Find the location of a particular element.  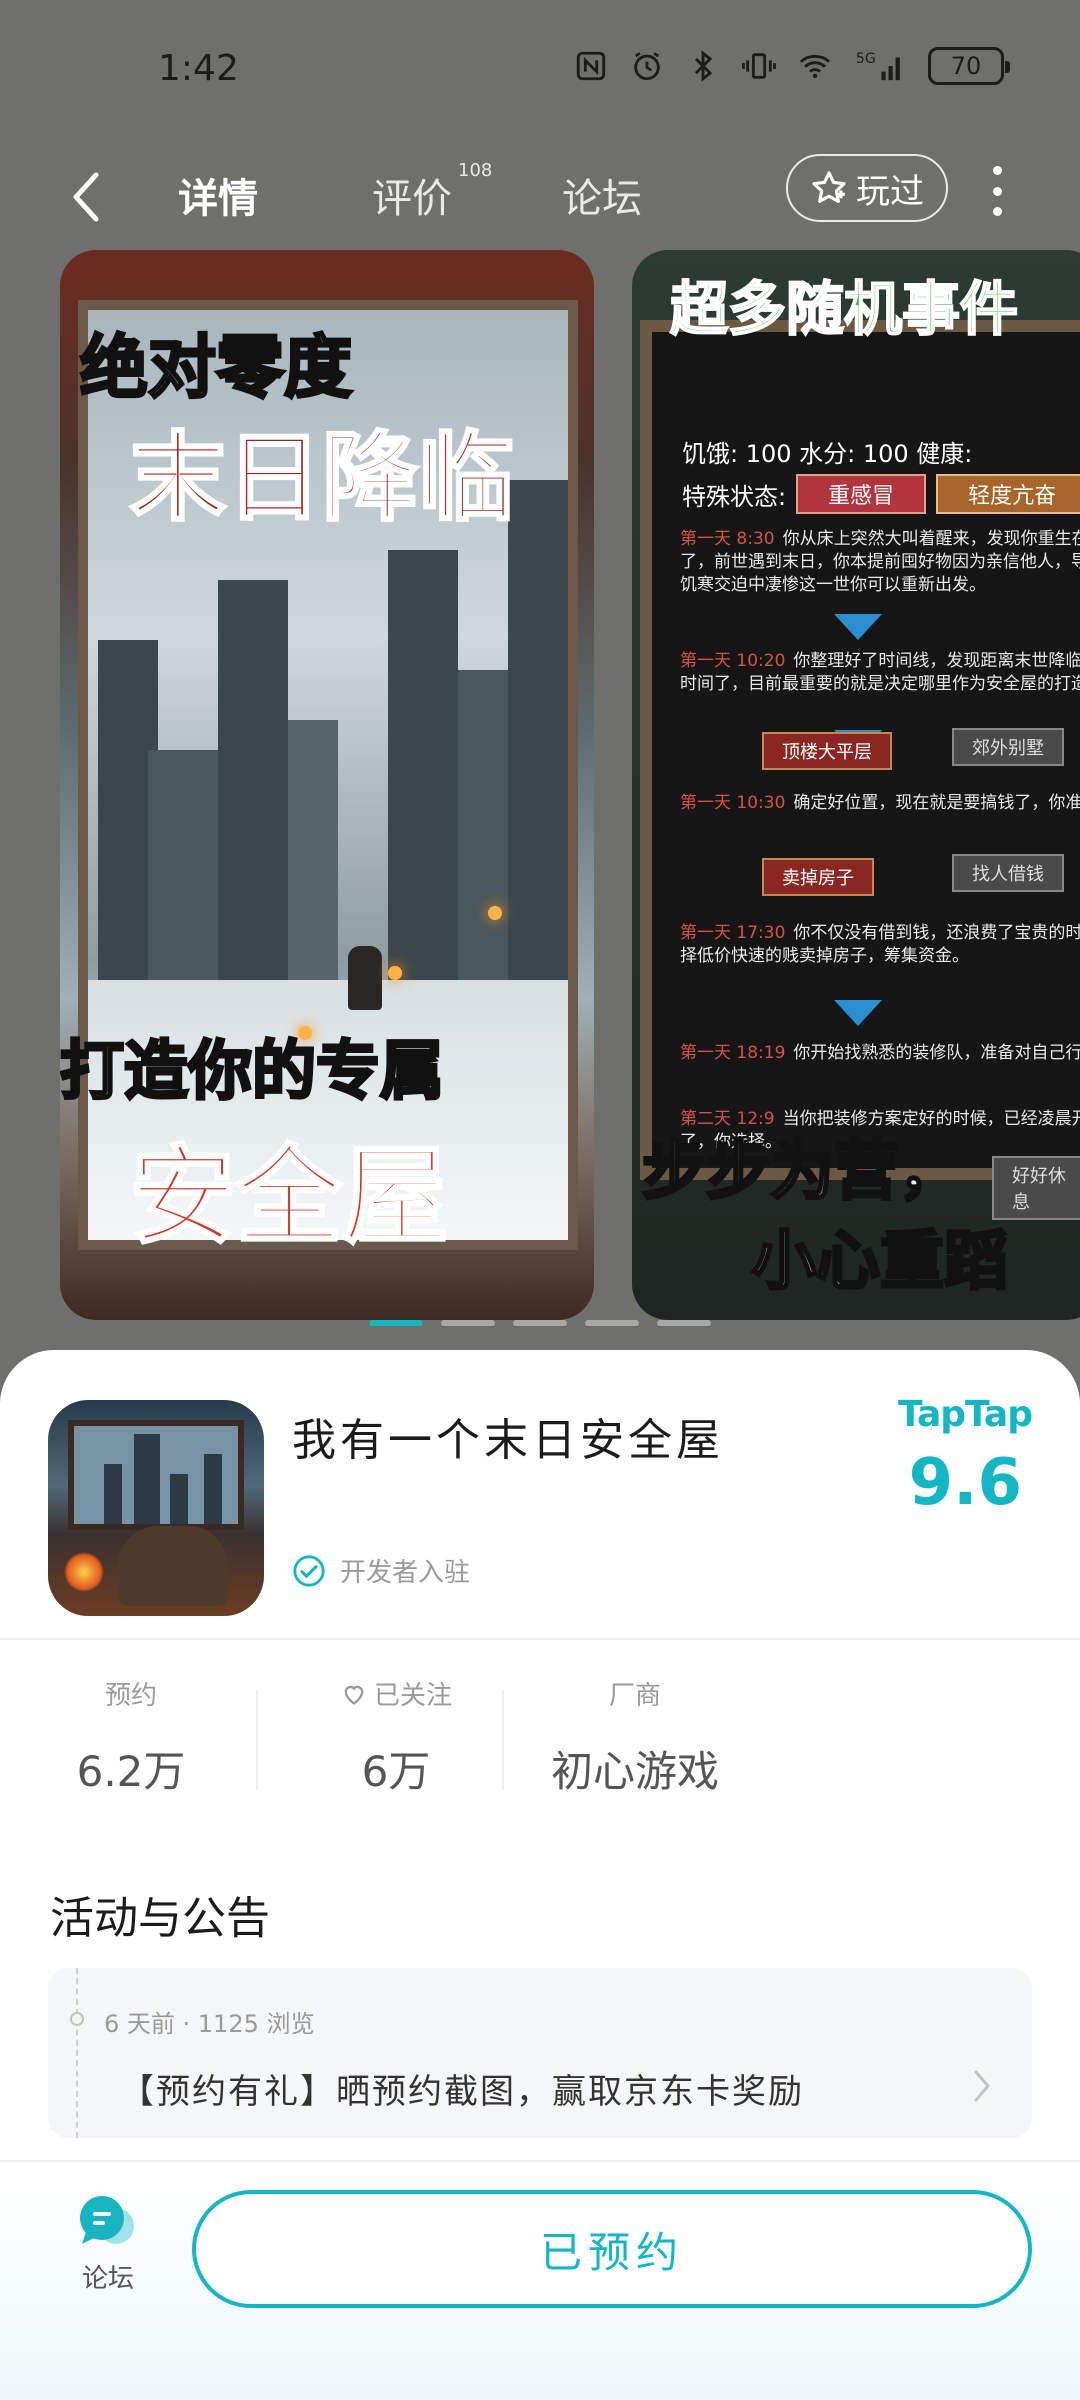

forum-entry-label: 论坛 is located at coordinates (107, 2279).